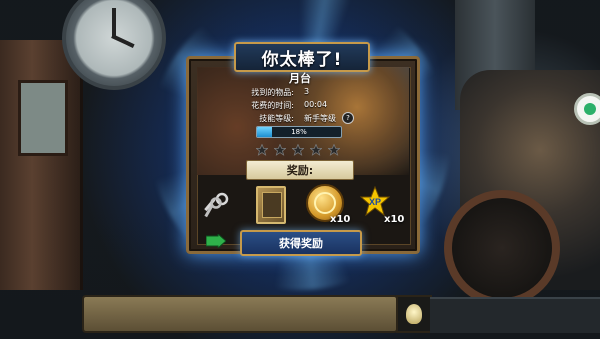 This screenshot has height=339, width=600. I want to click on stat-time-spent: 花费的时间: 00:04, so click(302, 106).